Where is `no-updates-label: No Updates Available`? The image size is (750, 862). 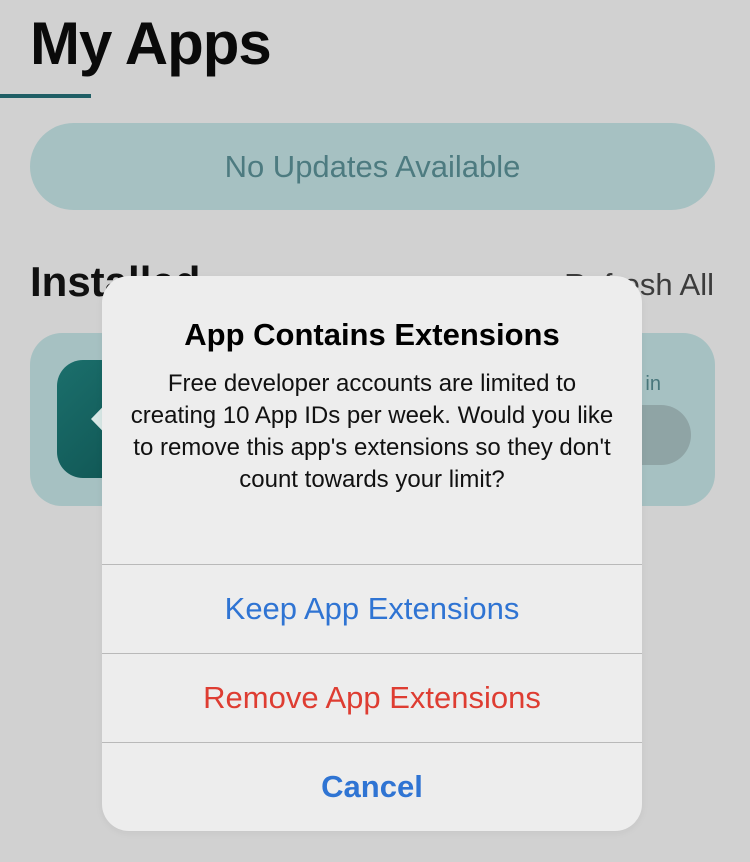 no-updates-label: No Updates Available is located at coordinates (372, 166).